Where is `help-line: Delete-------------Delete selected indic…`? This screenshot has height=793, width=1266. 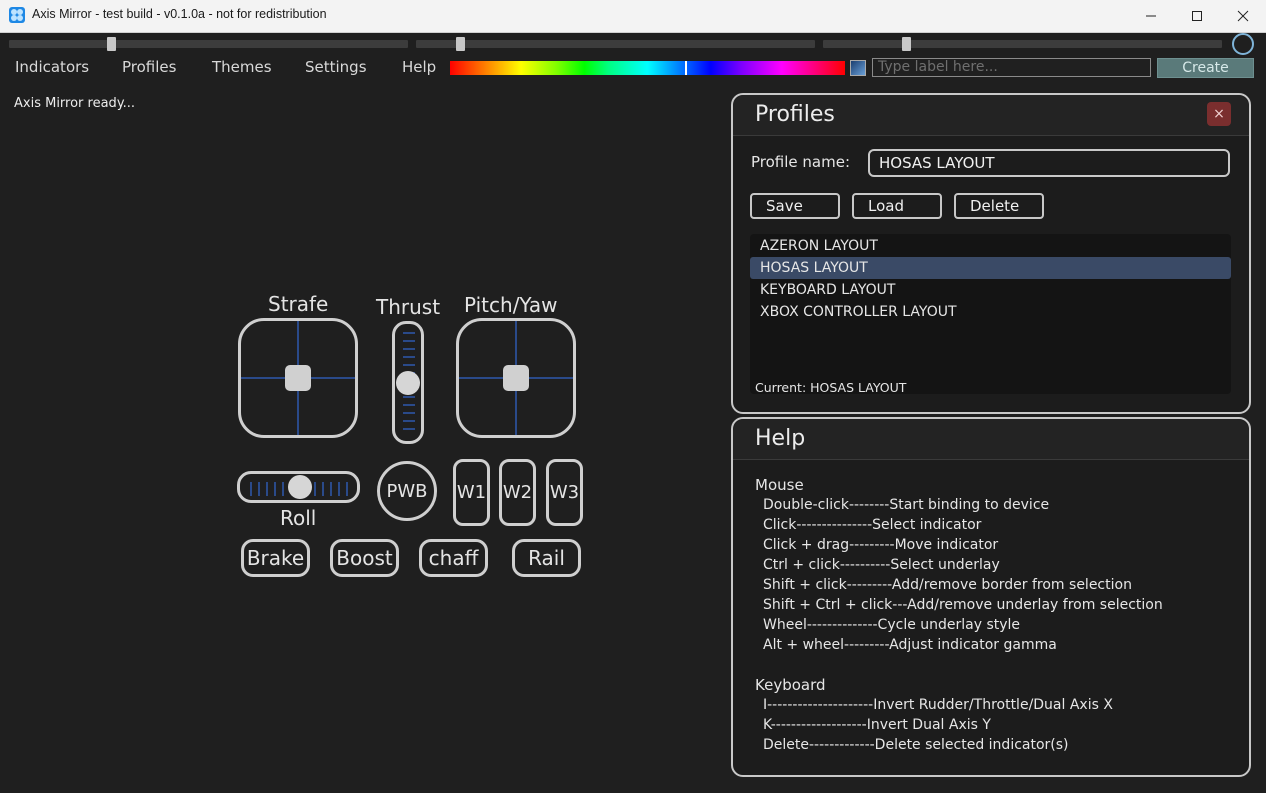
help-line: Delete-------------Delete selected indic… is located at coordinates (916, 745).